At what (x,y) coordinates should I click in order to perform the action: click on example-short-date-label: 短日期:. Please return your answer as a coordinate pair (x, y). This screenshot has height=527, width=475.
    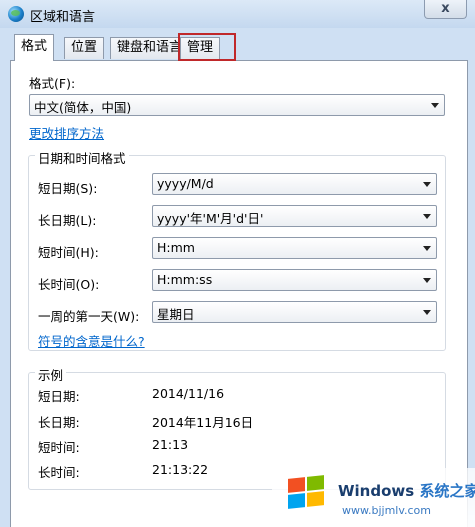
    Looking at the image, I should click on (59, 396).